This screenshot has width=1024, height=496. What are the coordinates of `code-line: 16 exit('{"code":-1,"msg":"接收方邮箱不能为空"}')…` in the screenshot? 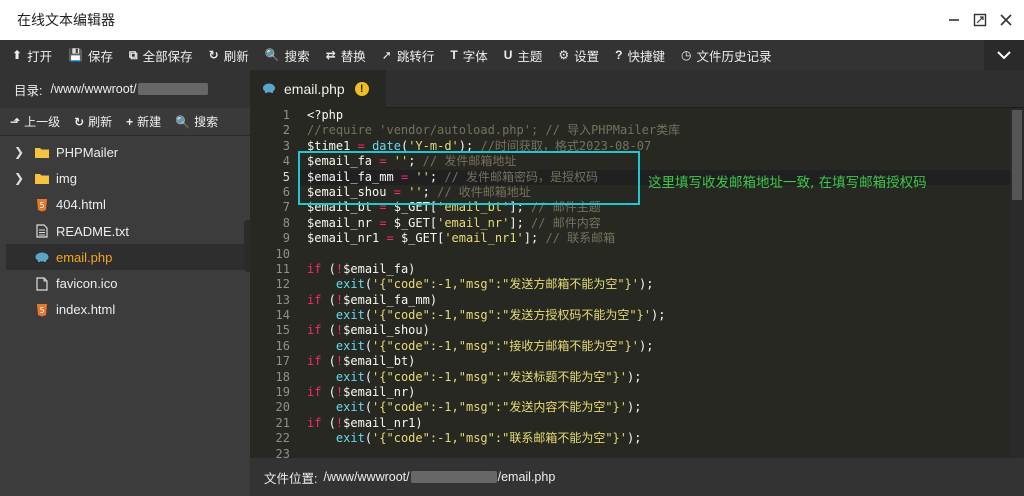 It's located at (630, 346).